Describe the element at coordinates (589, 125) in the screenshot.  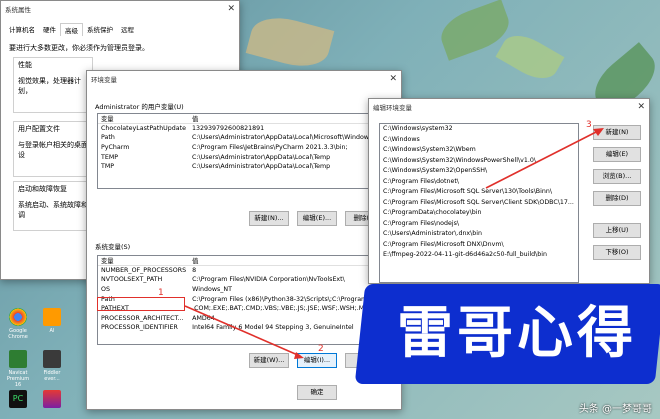
I see `annotation-number-3: 3` at that location.